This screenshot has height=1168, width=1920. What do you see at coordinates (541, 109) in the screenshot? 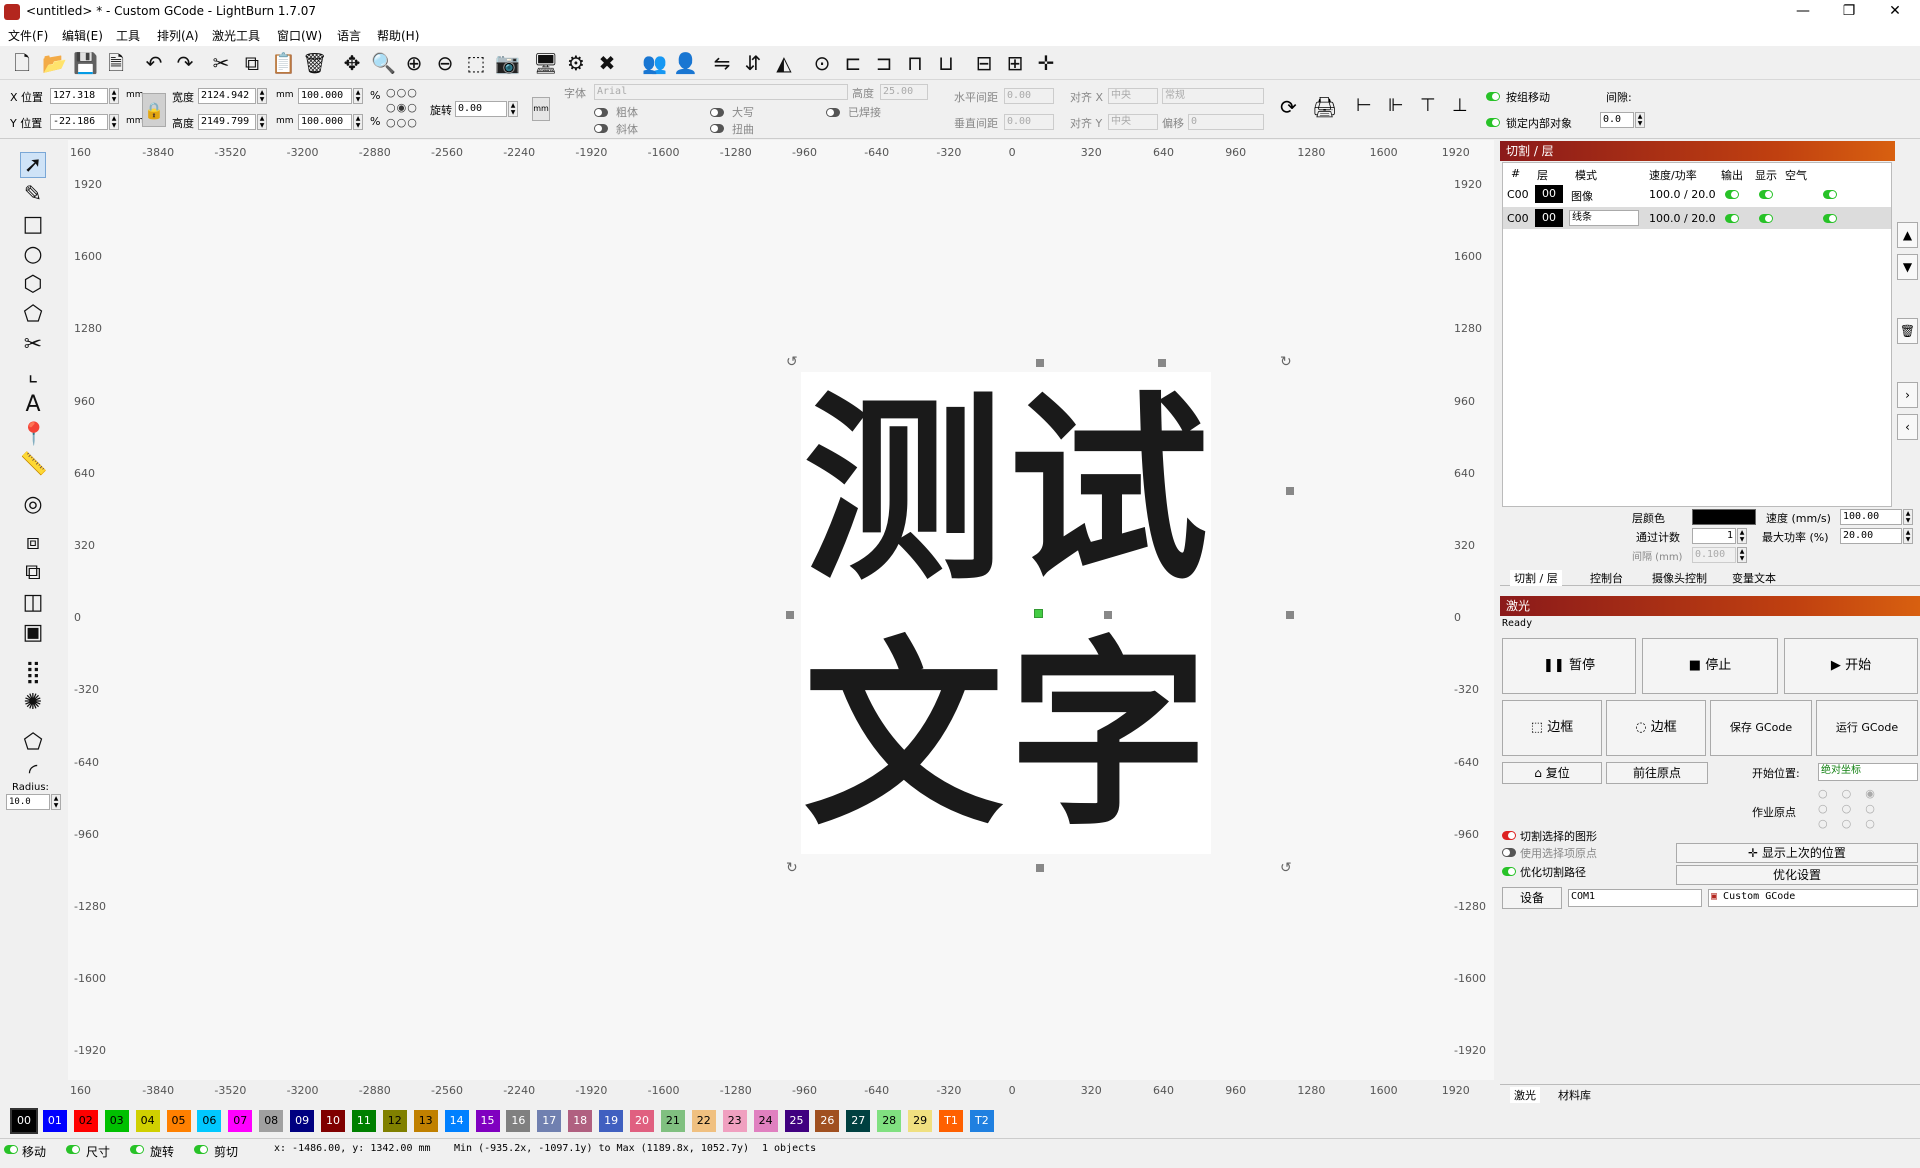
I see `unit-toggle-button: mm` at bounding box center [541, 109].